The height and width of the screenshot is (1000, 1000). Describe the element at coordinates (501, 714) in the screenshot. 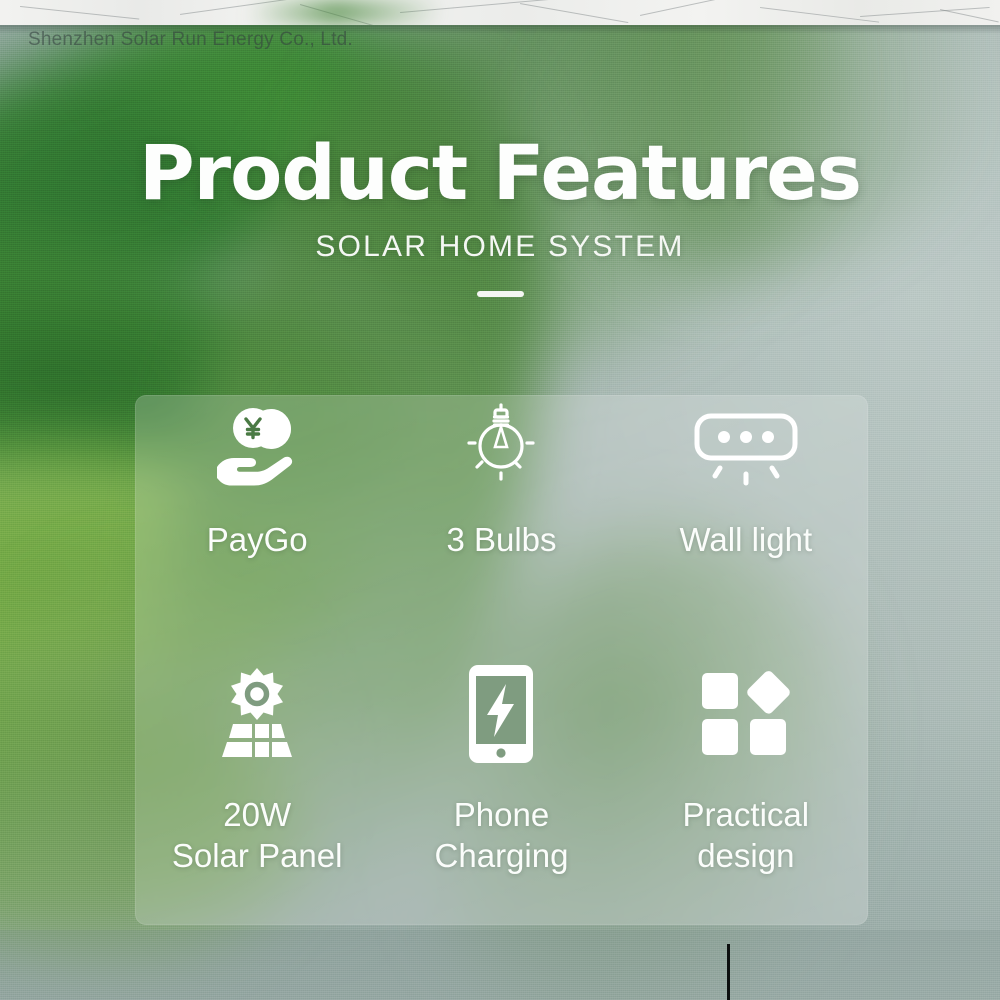

I see `phone-charging-icon` at that location.